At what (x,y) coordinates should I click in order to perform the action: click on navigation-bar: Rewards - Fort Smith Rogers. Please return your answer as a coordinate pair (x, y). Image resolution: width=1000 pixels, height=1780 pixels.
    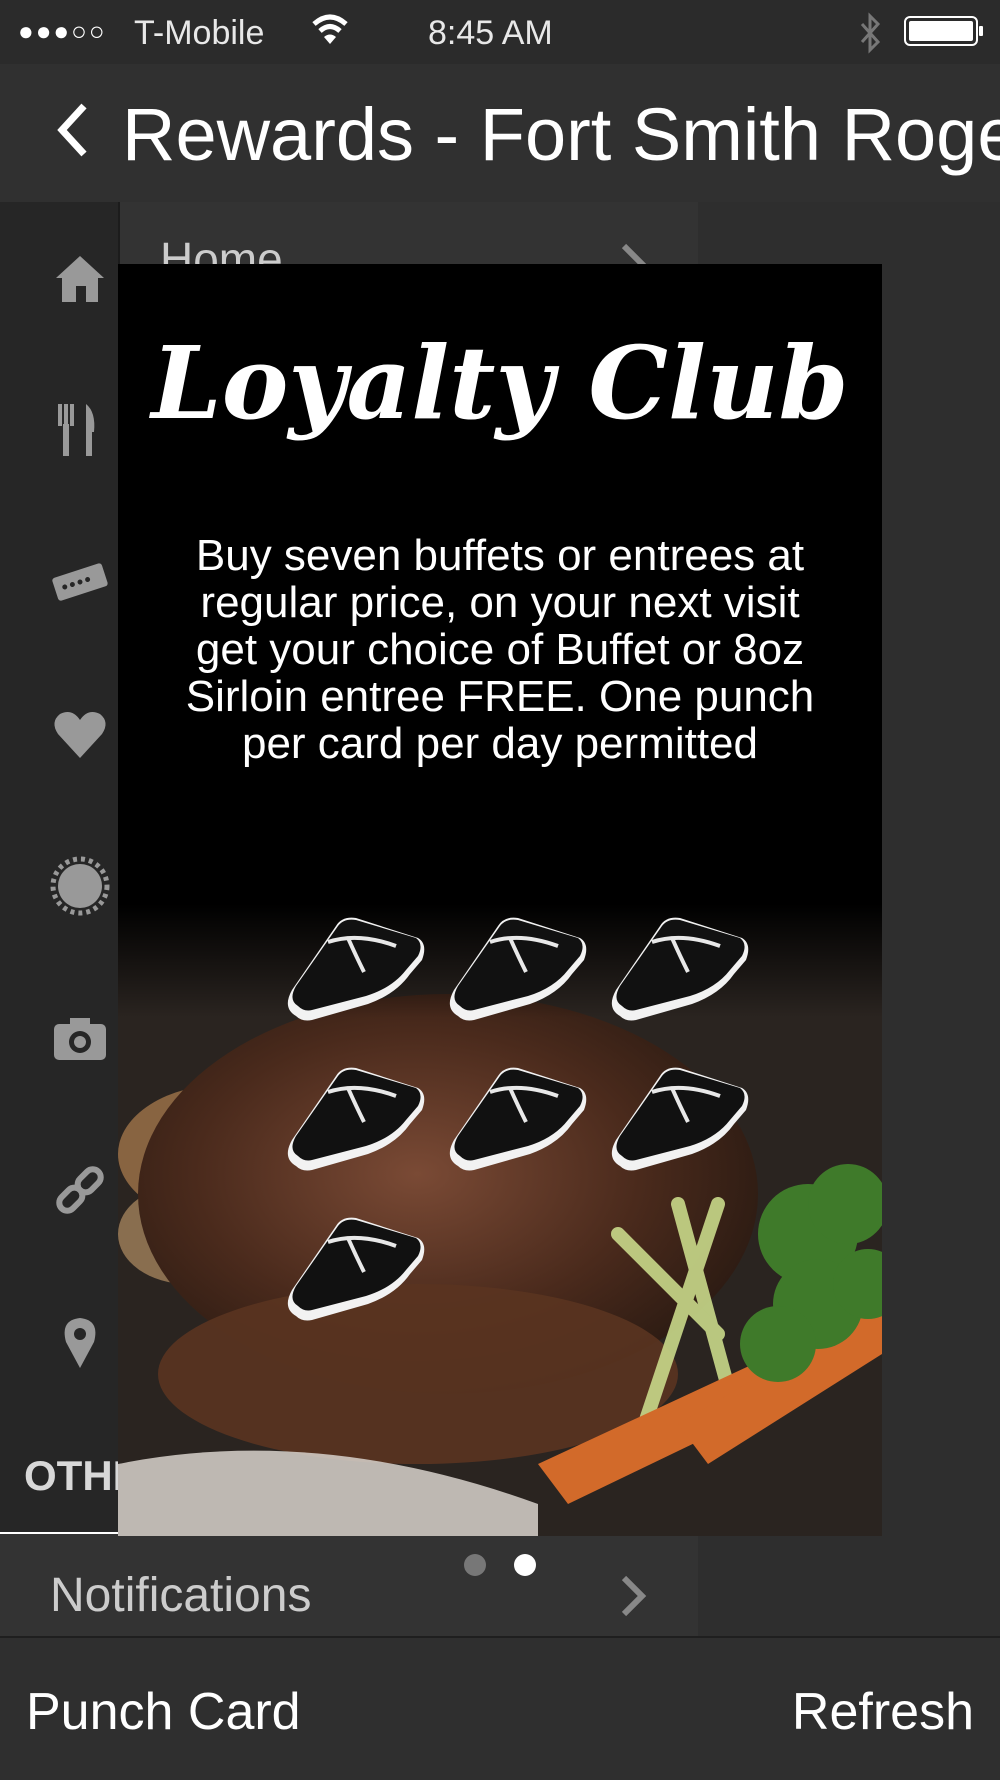
    Looking at the image, I should click on (500, 133).